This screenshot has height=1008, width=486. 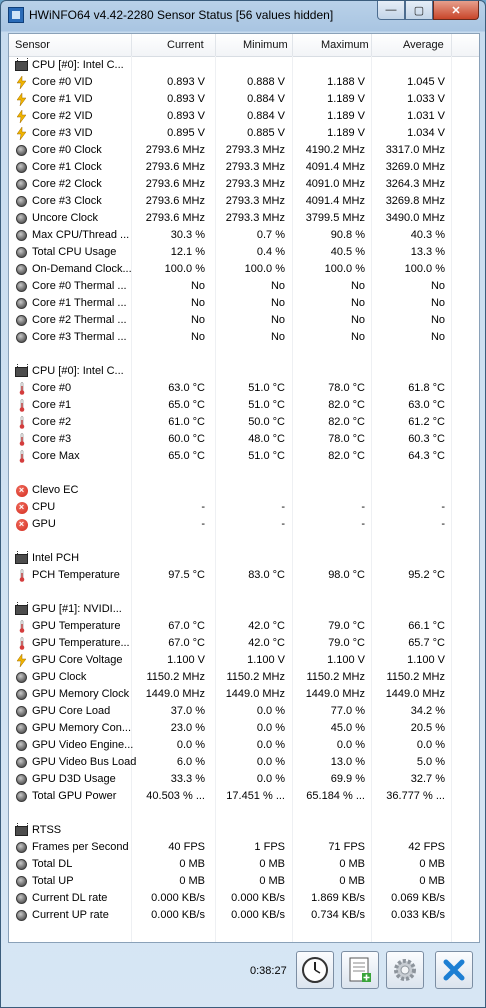 What do you see at coordinates (244, 524) in the screenshot?
I see `sensor-row: × GPU - - - -` at bounding box center [244, 524].